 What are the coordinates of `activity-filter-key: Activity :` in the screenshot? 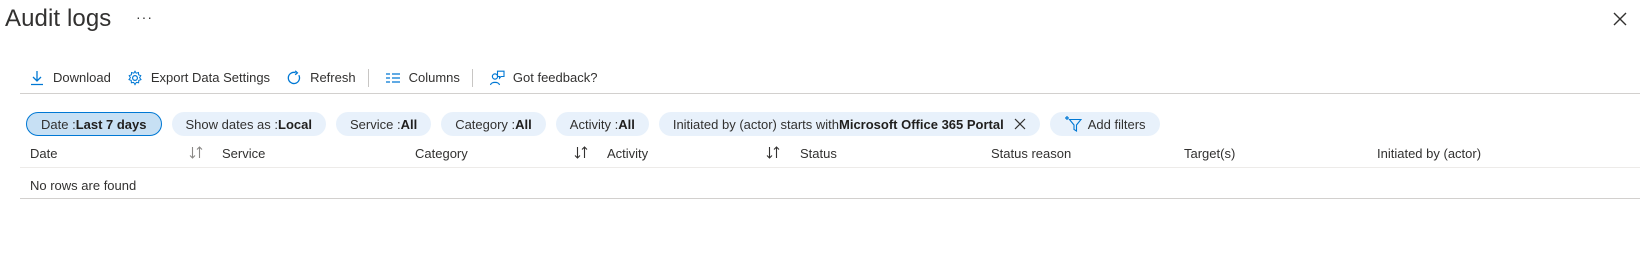 It's located at (594, 124).